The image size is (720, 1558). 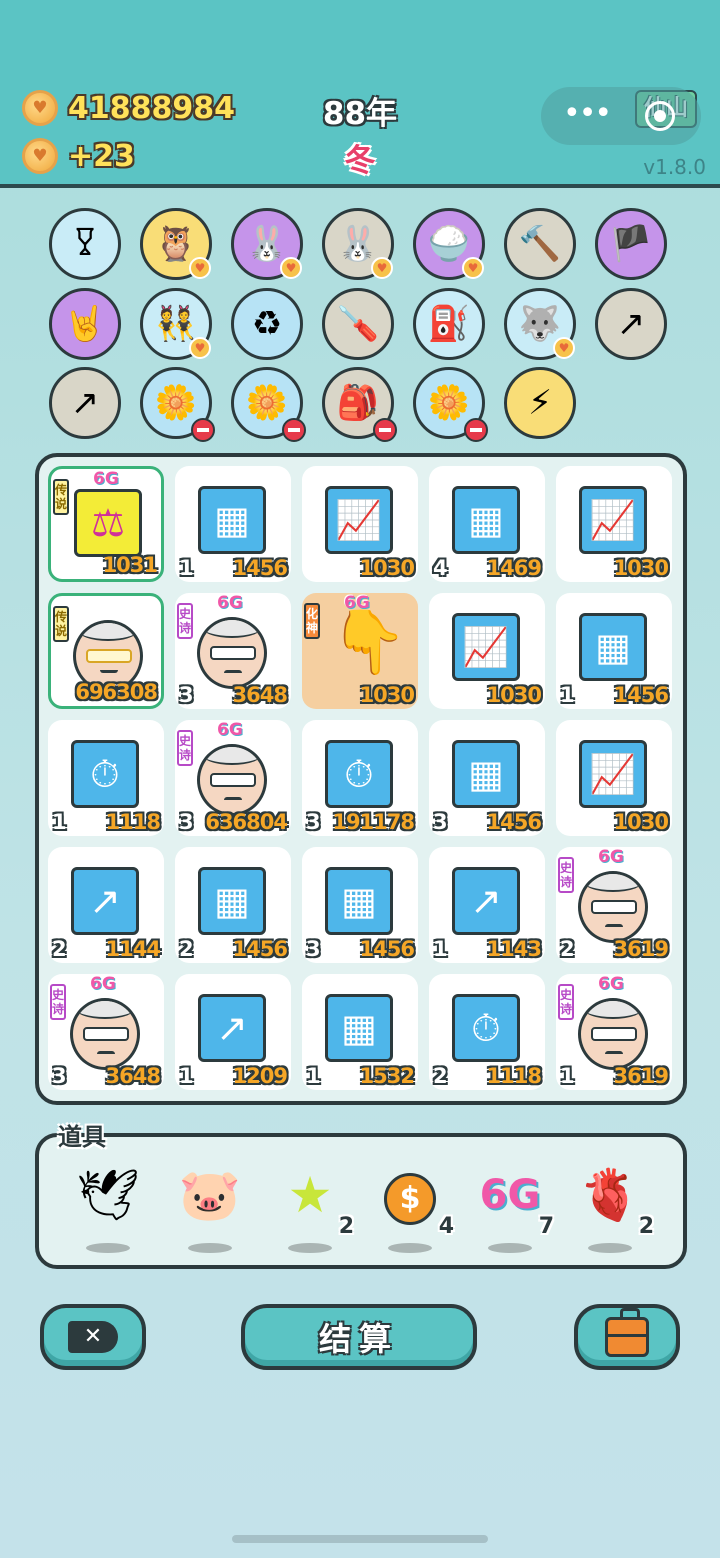 What do you see at coordinates (360, 114) in the screenshot?
I see `game-year: 88年` at bounding box center [360, 114].